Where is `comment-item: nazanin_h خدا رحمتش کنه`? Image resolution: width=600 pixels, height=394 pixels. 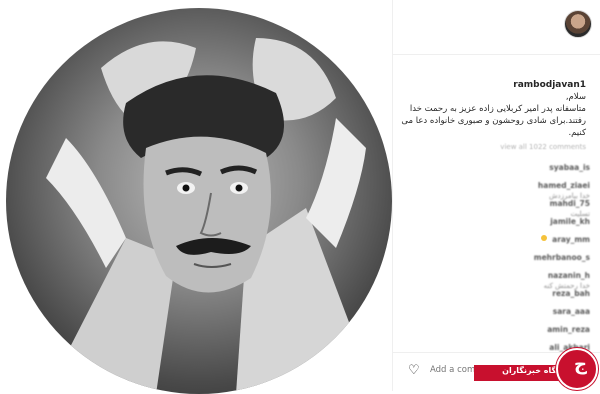 comment-item: nazanin_h خدا رحمتش کنه is located at coordinates (494, 276).